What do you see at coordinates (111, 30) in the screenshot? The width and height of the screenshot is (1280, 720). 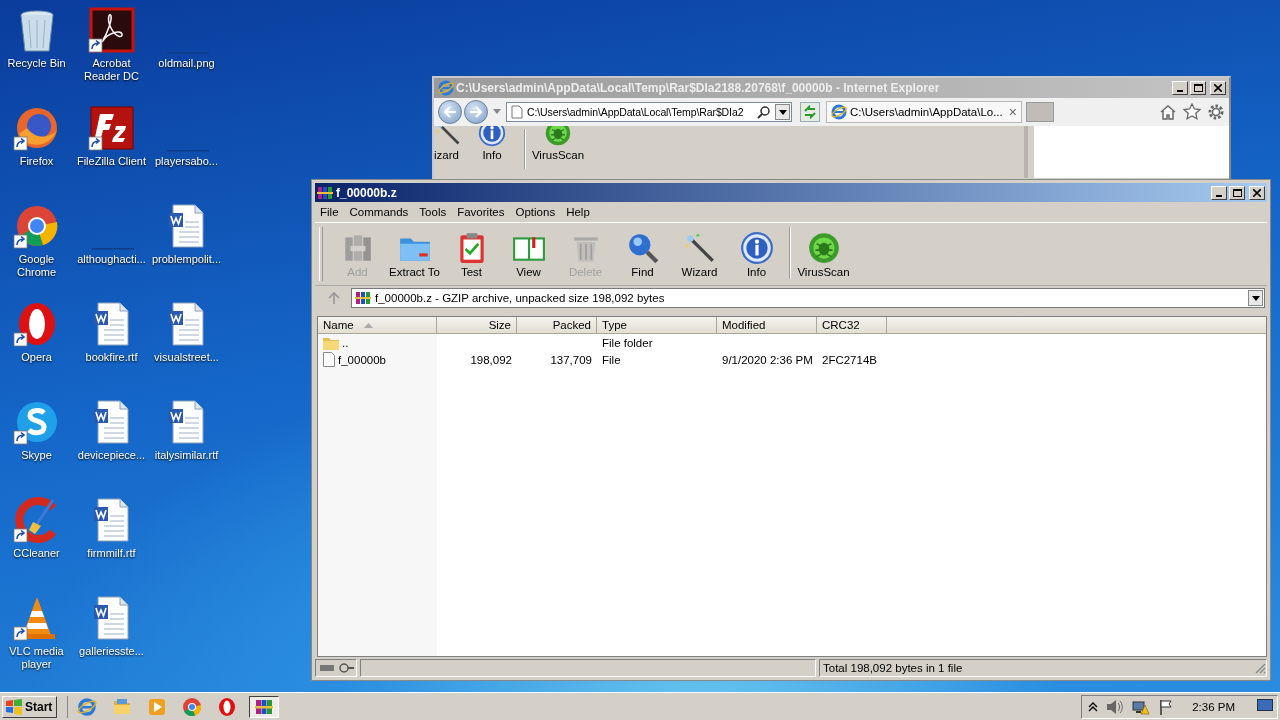 I see `pdf-app-icon` at bounding box center [111, 30].